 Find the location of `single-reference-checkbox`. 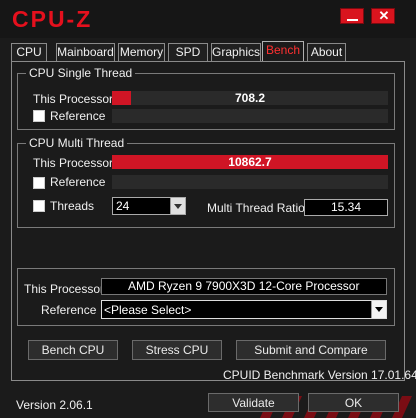

single-reference-checkbox is located at coordinates (39, 116).